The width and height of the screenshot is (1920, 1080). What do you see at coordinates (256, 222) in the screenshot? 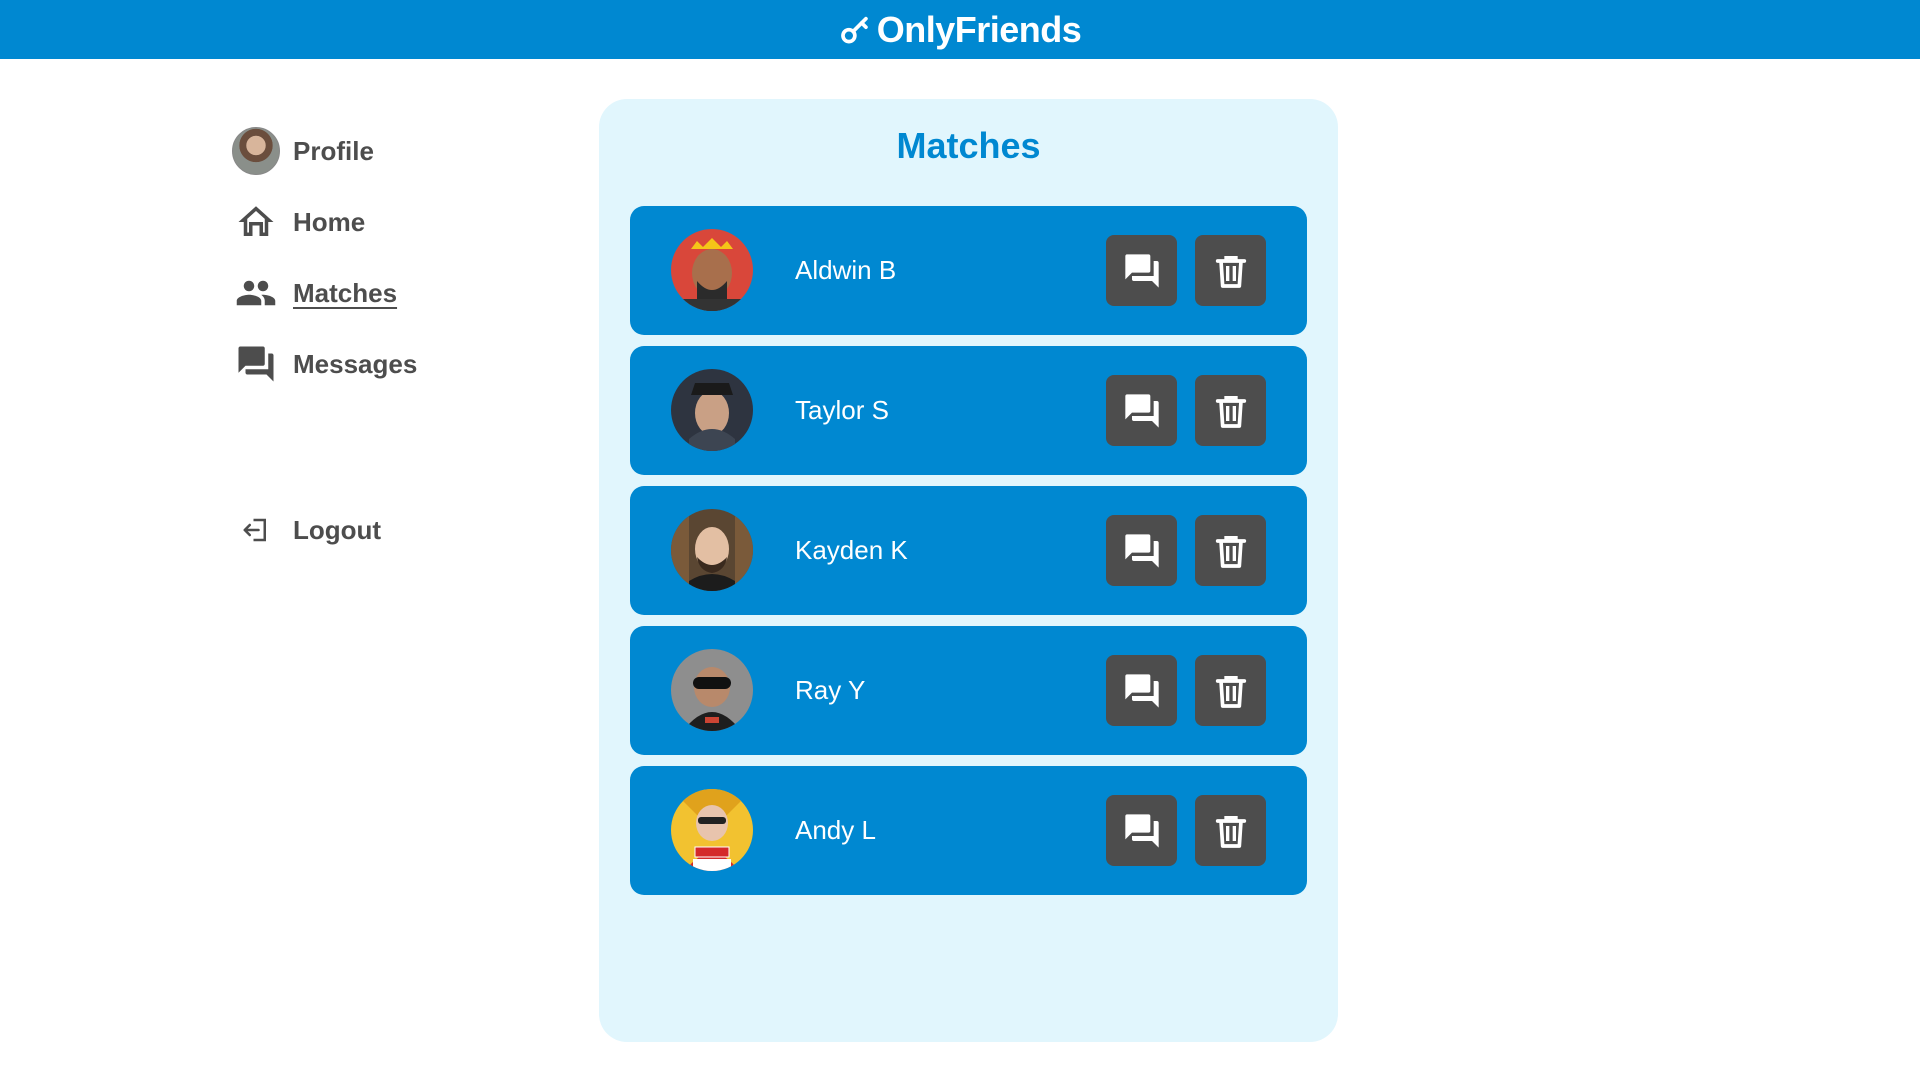
I see `home-icon` at bounding box center [256, 222].